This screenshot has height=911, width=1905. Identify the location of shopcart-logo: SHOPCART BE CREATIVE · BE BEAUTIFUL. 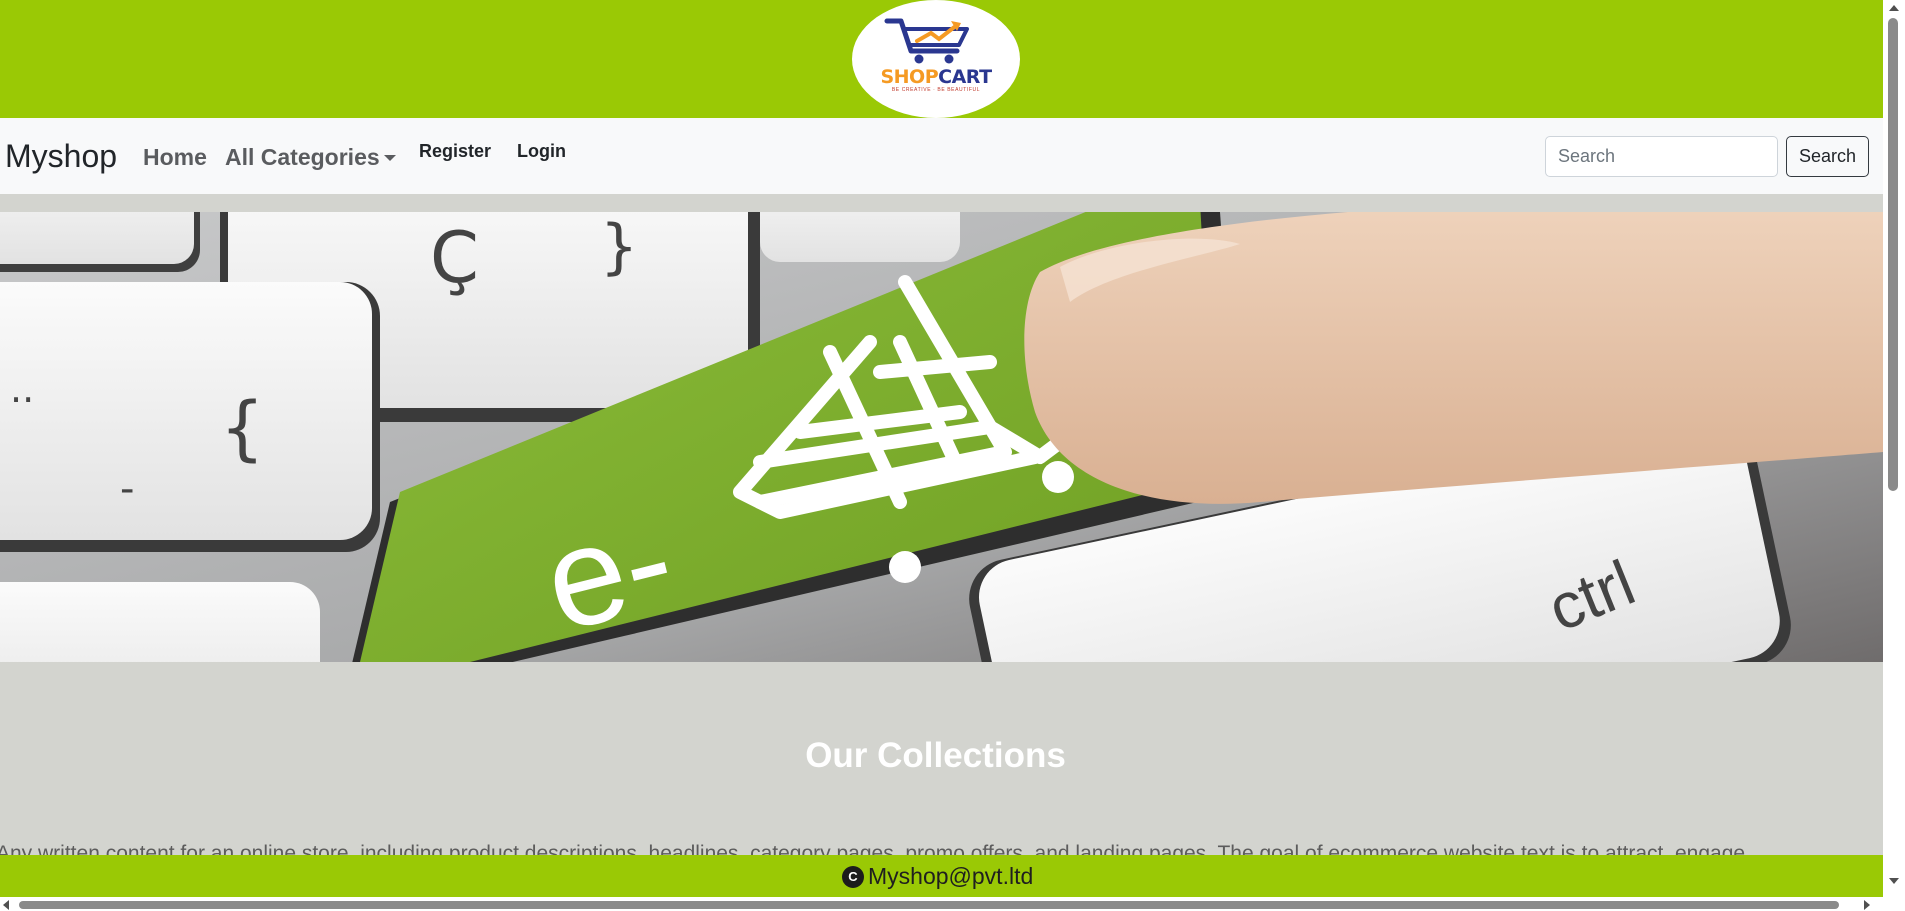
(936, 59).